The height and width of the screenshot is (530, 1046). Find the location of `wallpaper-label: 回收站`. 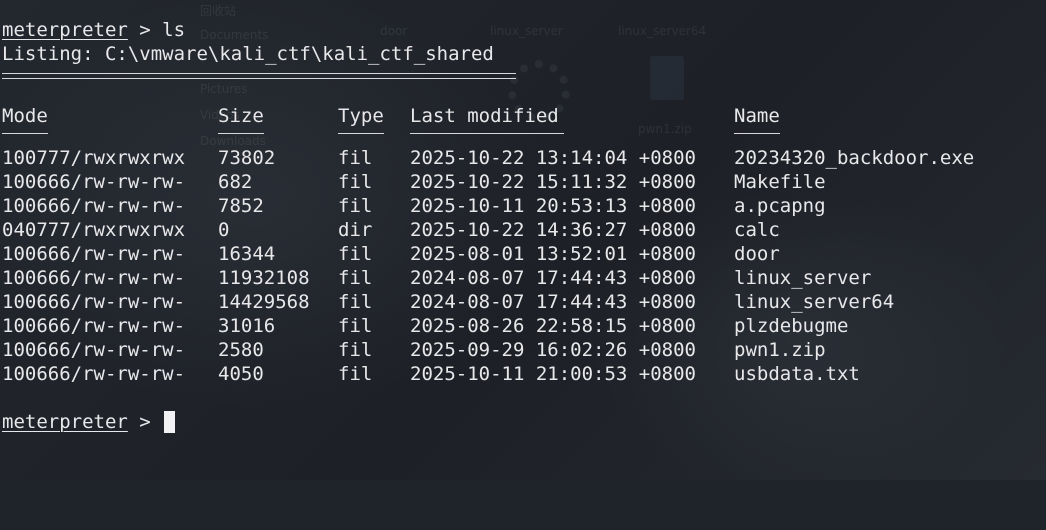

wallpaper-label: 回收站 is located at coordinates (218, 11).